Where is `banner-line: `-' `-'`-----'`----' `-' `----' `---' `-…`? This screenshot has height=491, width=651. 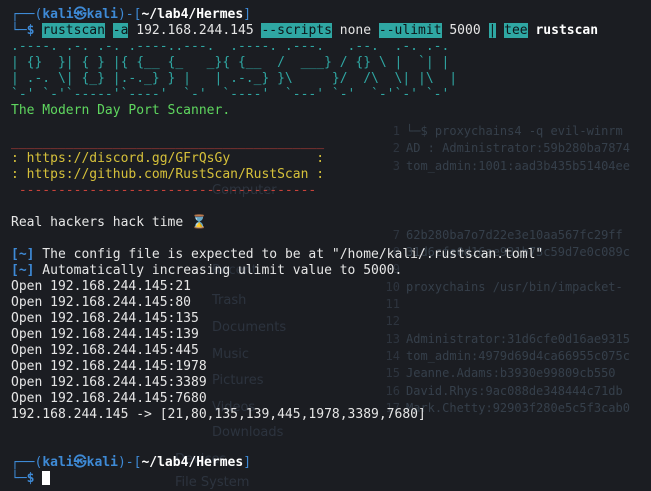 banner-line: `-' `-'`-----'`----' `-' `----' `---' `-… is located at coordinates (230, 94).